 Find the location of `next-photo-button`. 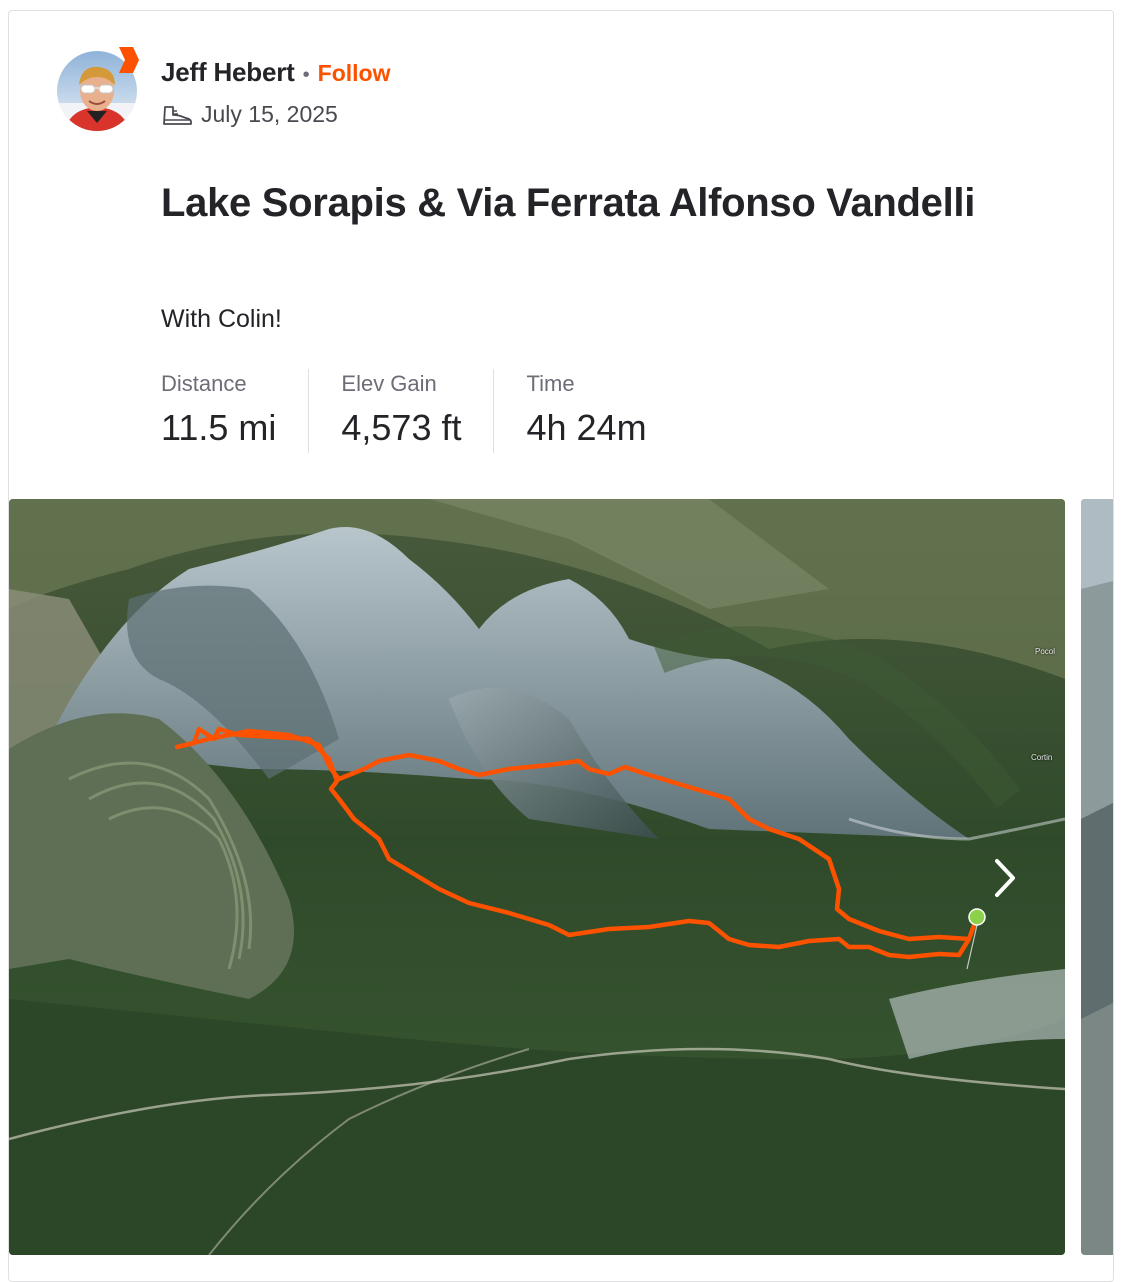

next-photo-button is located at coordinates (1005, 878).